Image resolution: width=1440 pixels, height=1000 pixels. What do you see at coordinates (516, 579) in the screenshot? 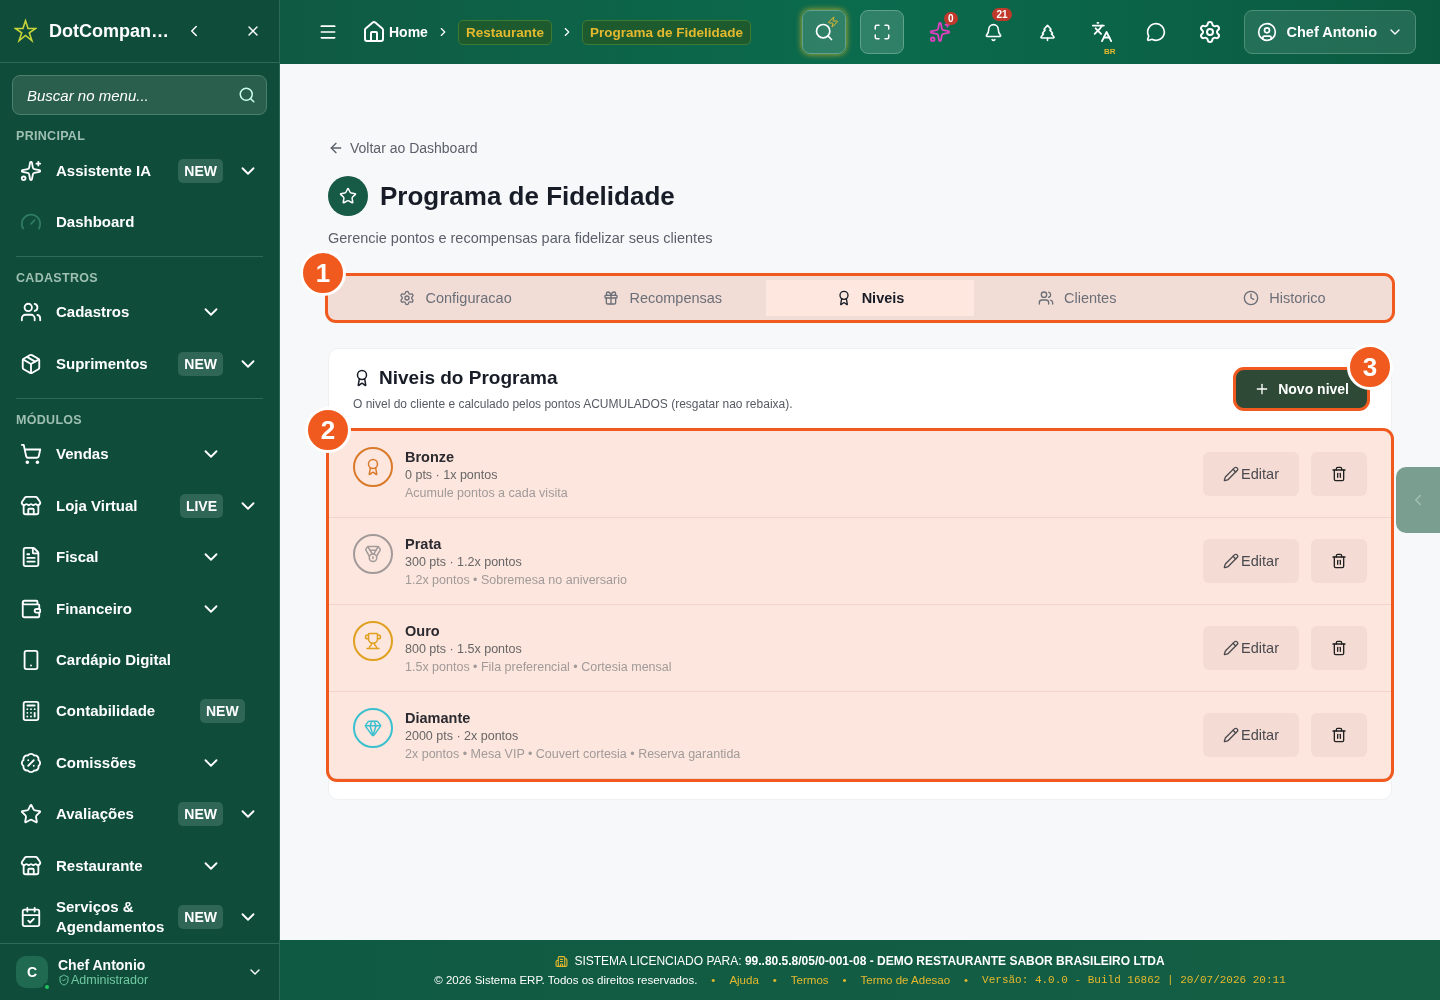
I see `level-perks: 1.2x pontos • Sobremesa no aniversario` at bounding box center [516, 579].